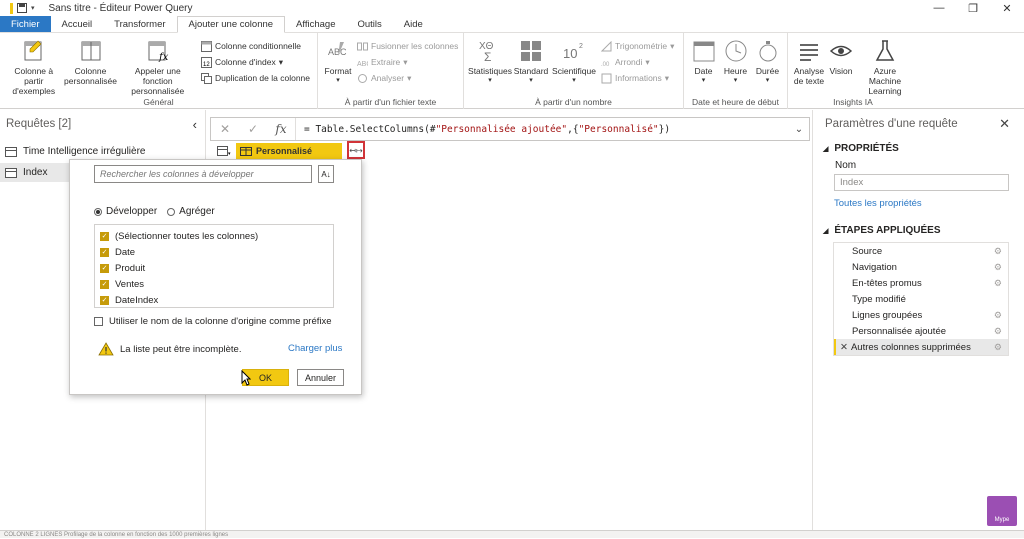 This screenshot has width=1024, height=539. I want to click on name-input: Index, so click(921, 182).